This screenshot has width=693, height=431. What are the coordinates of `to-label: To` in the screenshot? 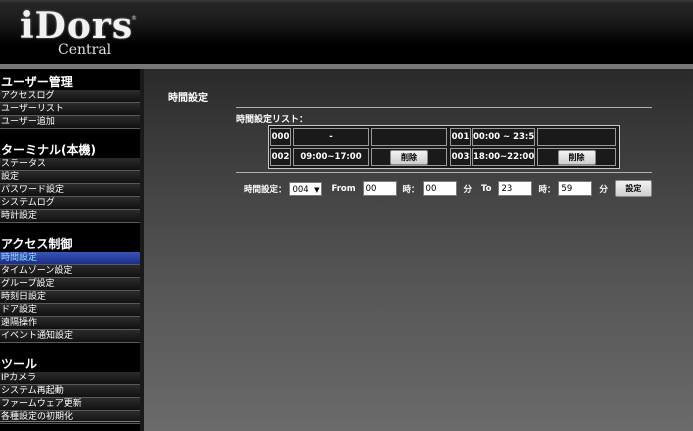 It's located at (486, 188).